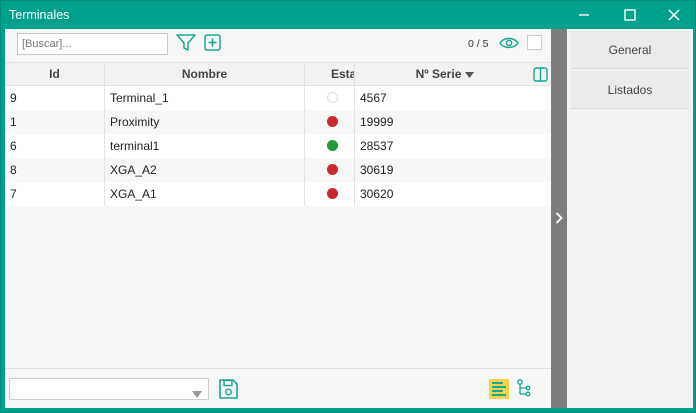 This screenshot has height=413, width=696. I want to click on close-button, so click(674, 15).